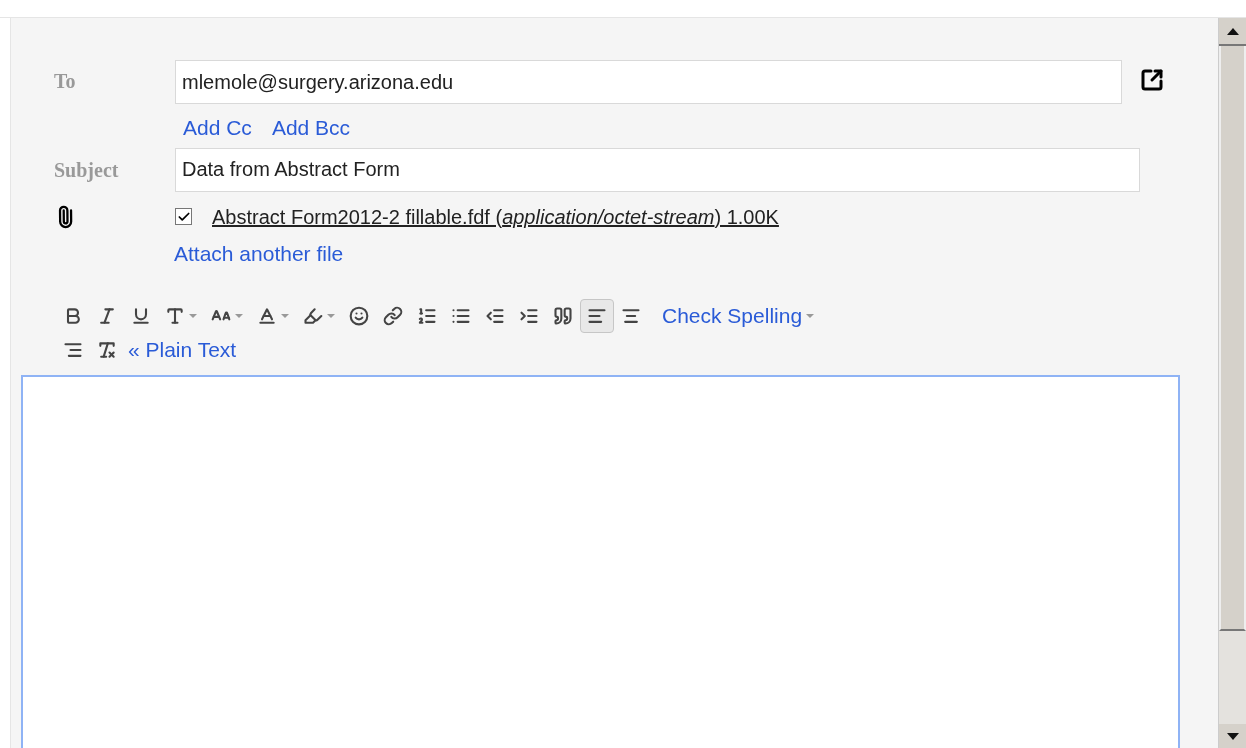 The image size is (1246, 748). What do you see at coordinates (393, 316) in the screenshot?
I see `link-icon` at bounding box center [393, 316].